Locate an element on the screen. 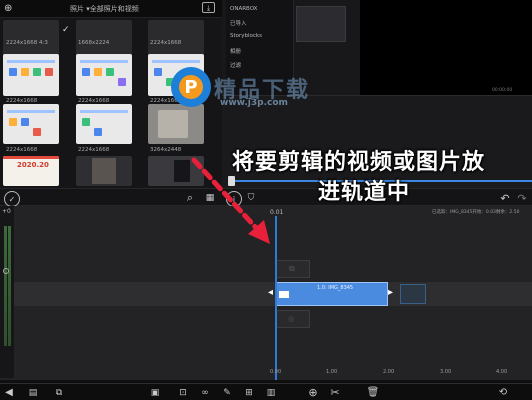 The width and height of the screenshot is (532, 400). caption-line-2: 进轨道中 is located at coordinates (364, 192).